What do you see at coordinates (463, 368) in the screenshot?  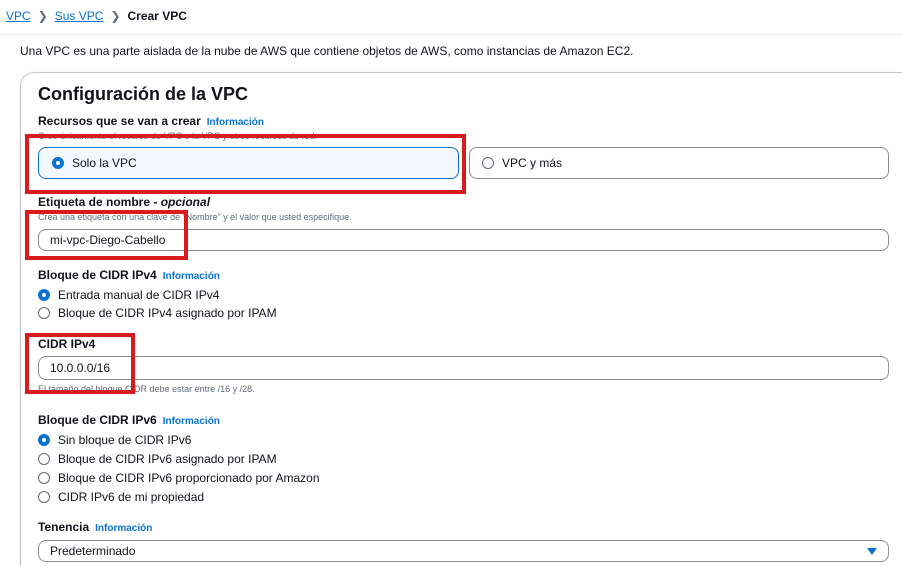 I see `ipv4-cidr-input: 10.0.0.0/16` at bounding box center [463, 368].